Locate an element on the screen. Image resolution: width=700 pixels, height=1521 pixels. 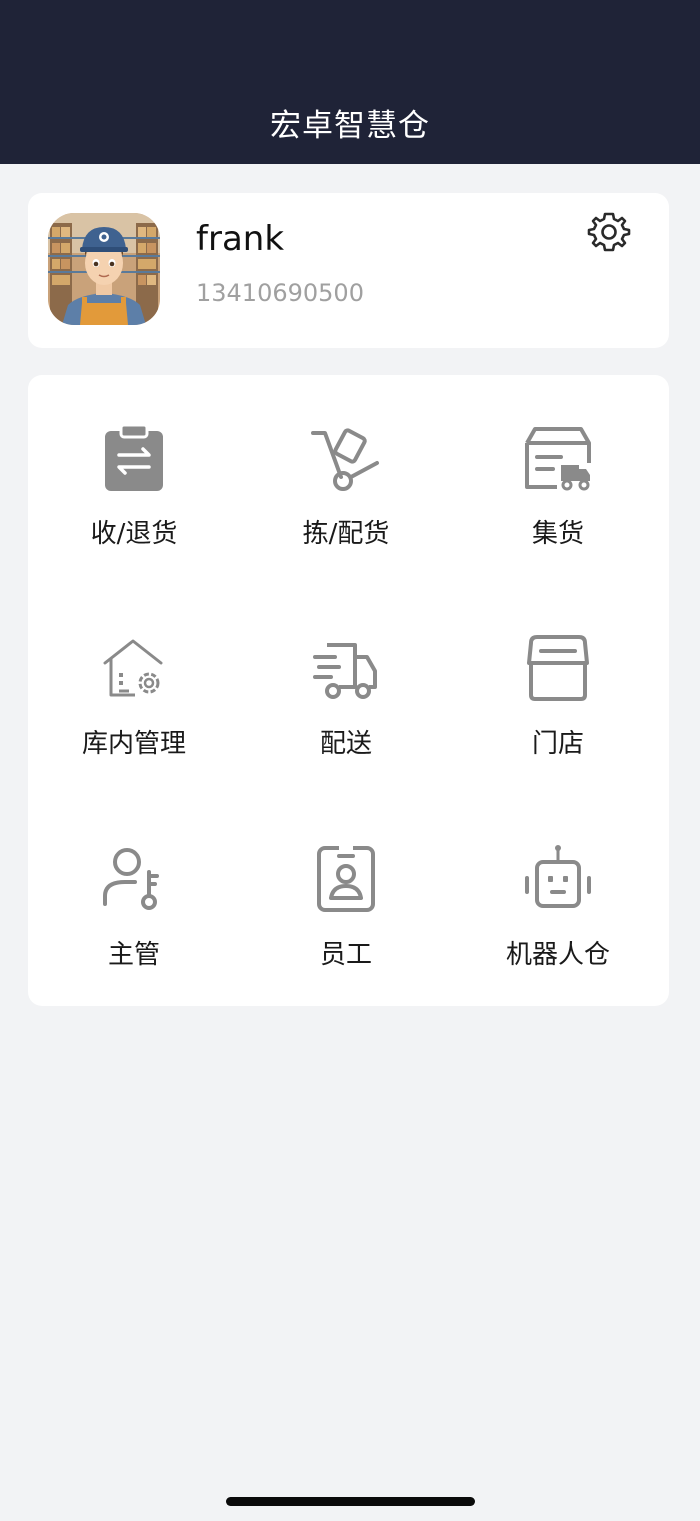
delivery-truck-icon is located at coordinates (346, 668).